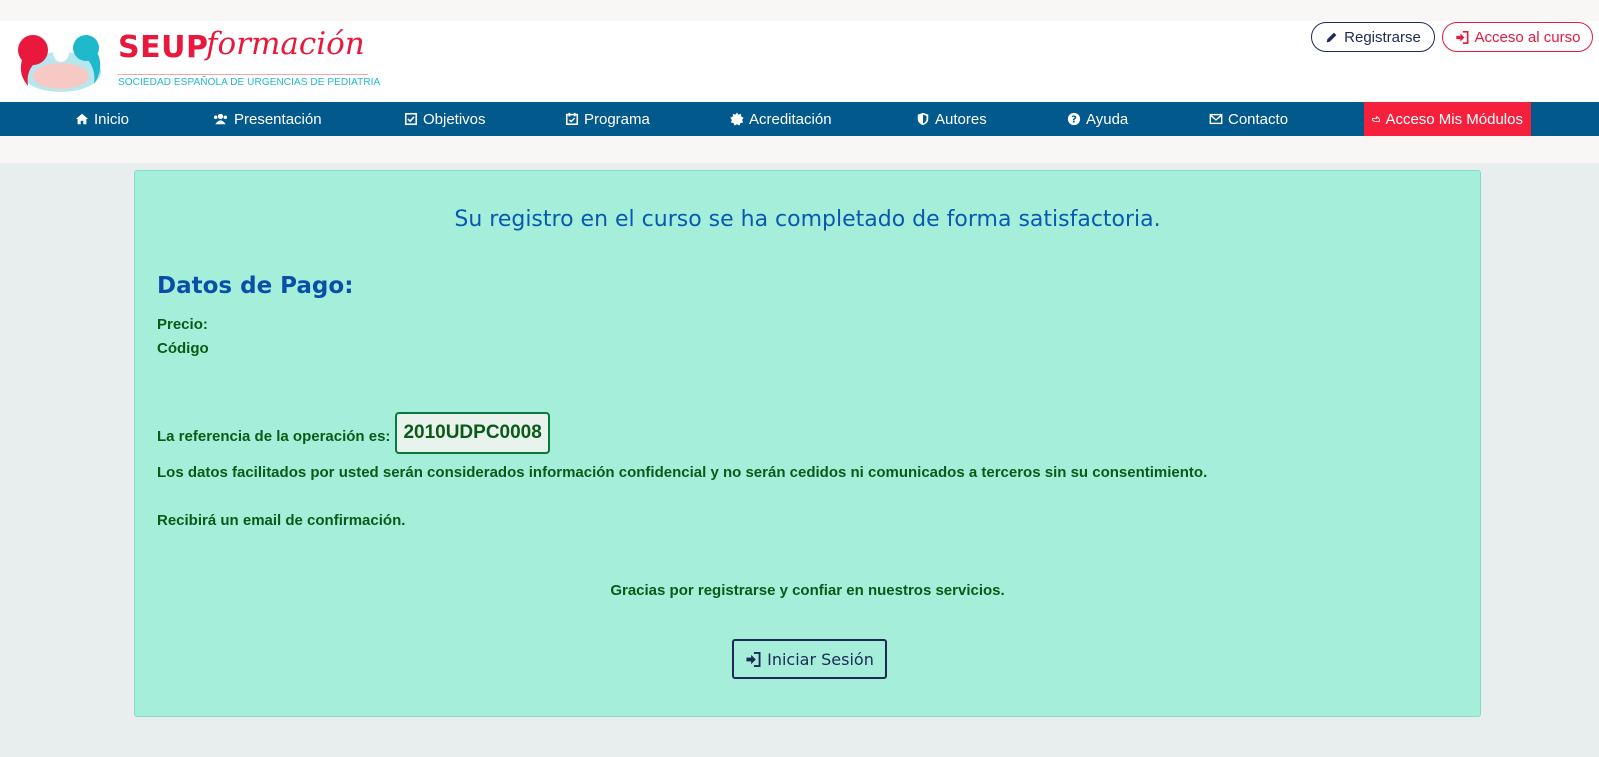 Image resolution: width=1599 pixels, height=757 pixels. What do you see at coordinates (281, 520) in the screenshot?
I see `email-notice: Recibirá un email de confirmación.` at bounding box center [281, 520].